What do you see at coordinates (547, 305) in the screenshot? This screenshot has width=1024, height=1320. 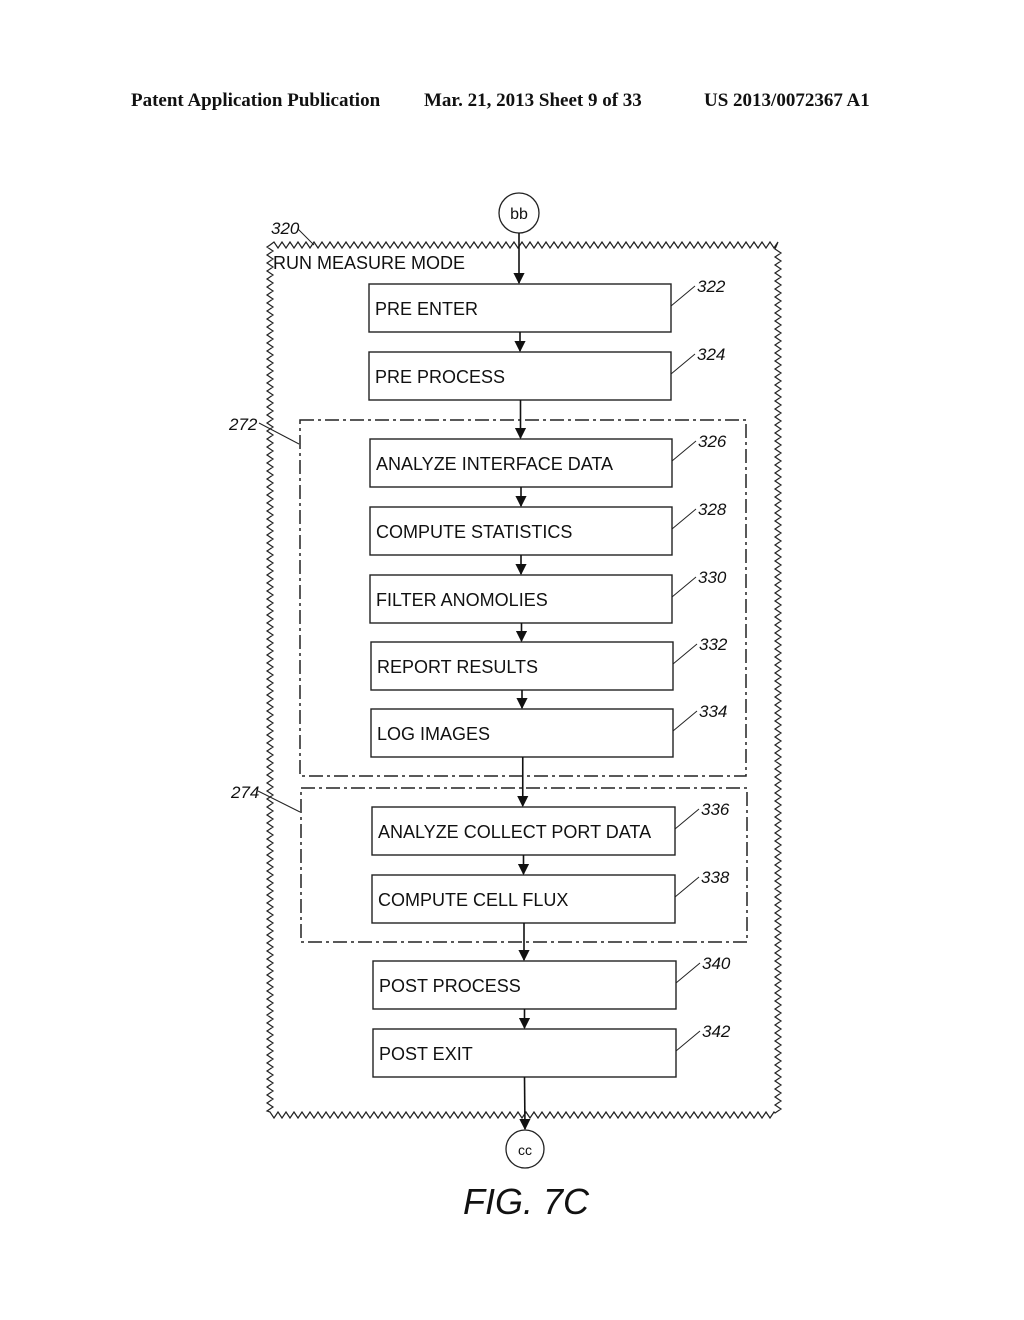 I see `process-step: PRE ENTER 322` at bounding box center [547, 305].